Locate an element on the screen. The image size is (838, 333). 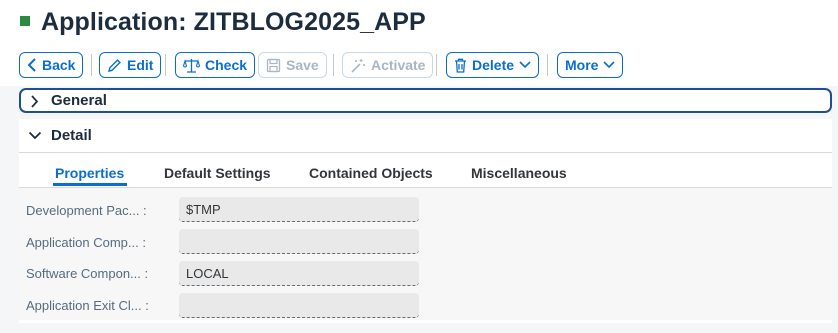
delete-button: Delete is located at coordinates (493, 65).